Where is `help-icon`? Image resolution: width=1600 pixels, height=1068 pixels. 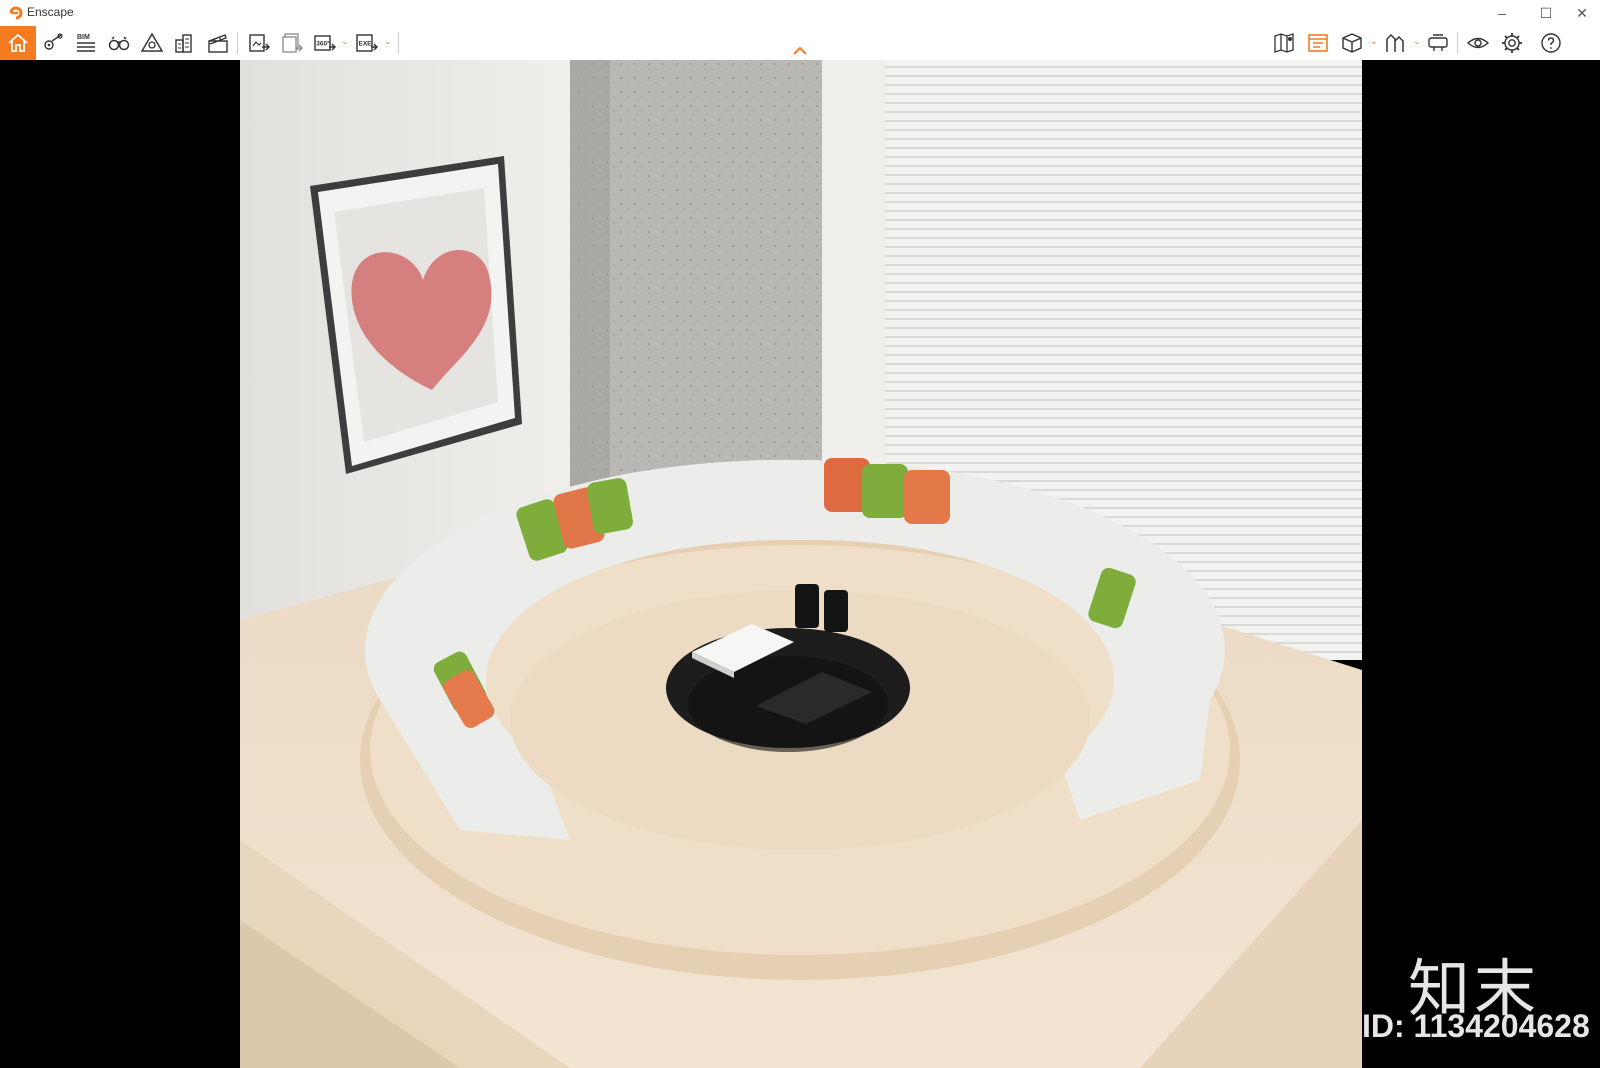 help-icon is located at coordinates (1551, 43).